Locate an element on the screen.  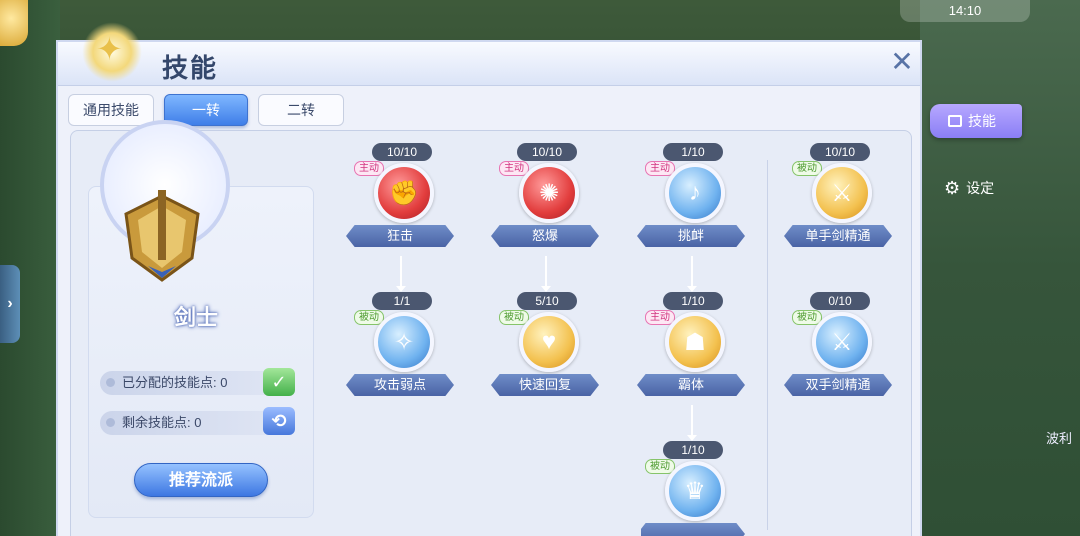
skill-node: 10/10 主动 ✺ 怒爆 is located at coordinates (553, 203).